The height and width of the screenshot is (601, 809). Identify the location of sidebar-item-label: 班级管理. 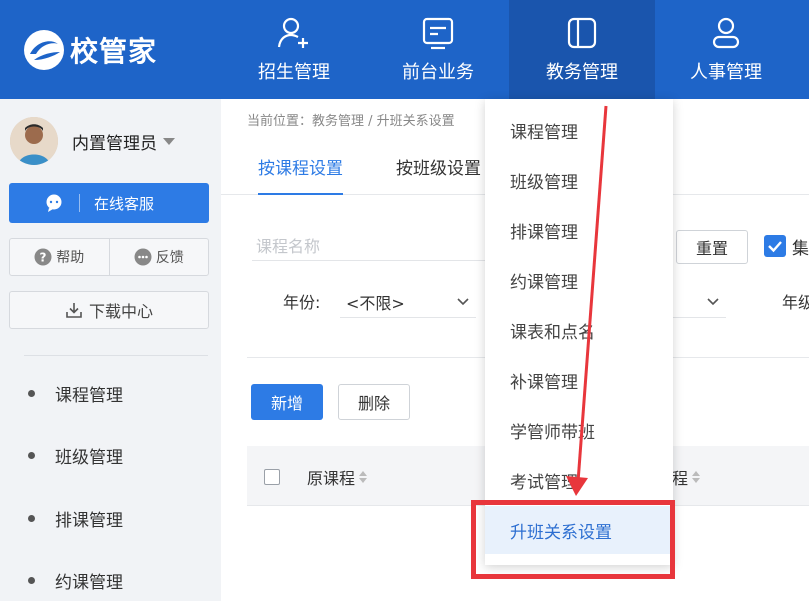
(89, 457).